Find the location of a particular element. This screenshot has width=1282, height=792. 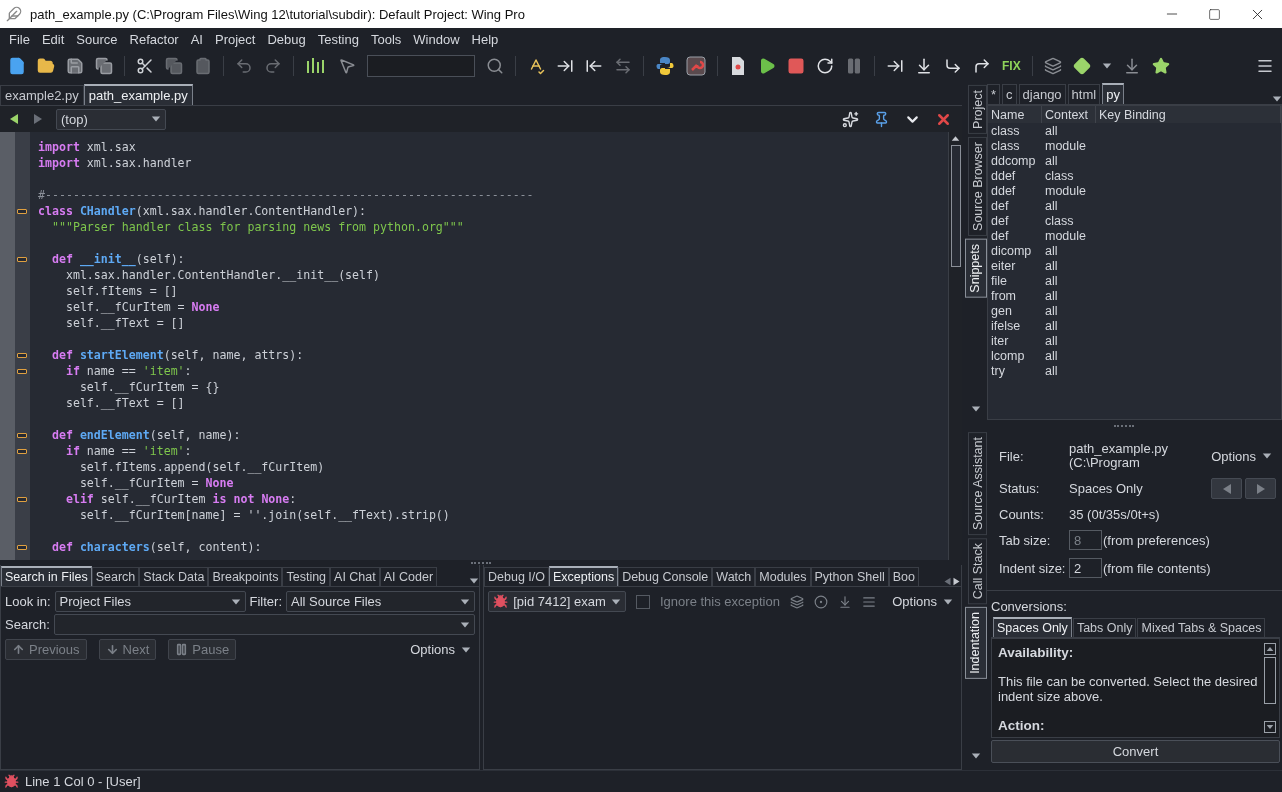

fix-button: FIX is located at coordinates (1011, 66).